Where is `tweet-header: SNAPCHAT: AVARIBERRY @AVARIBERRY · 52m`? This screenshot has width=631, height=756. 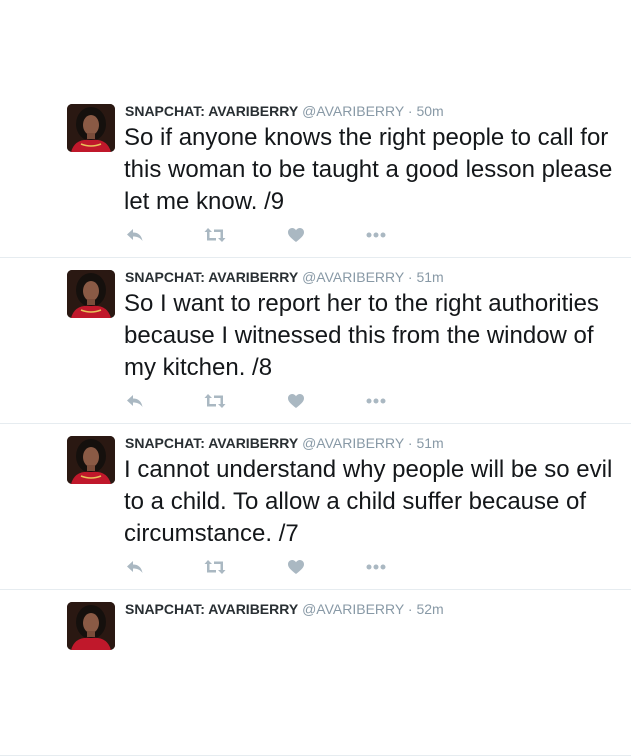 tweet-header: SNAPCHAT: AVARIBERRY @AVARIBERRY · 52m is located at coordinates (284, 609).